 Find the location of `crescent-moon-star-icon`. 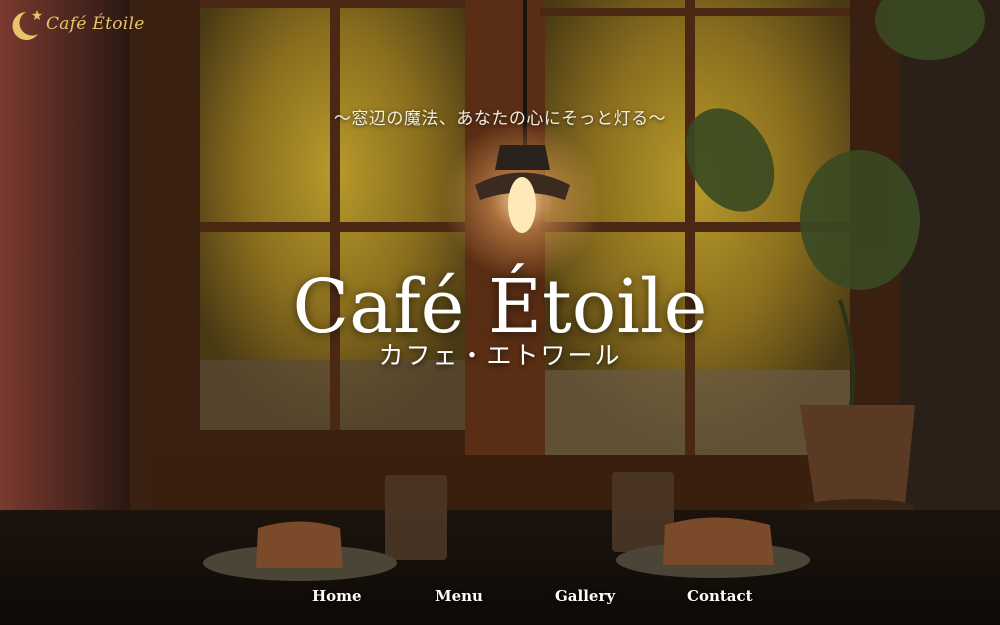

crescent-moon-star-icon is located at coordinates (27, 25).